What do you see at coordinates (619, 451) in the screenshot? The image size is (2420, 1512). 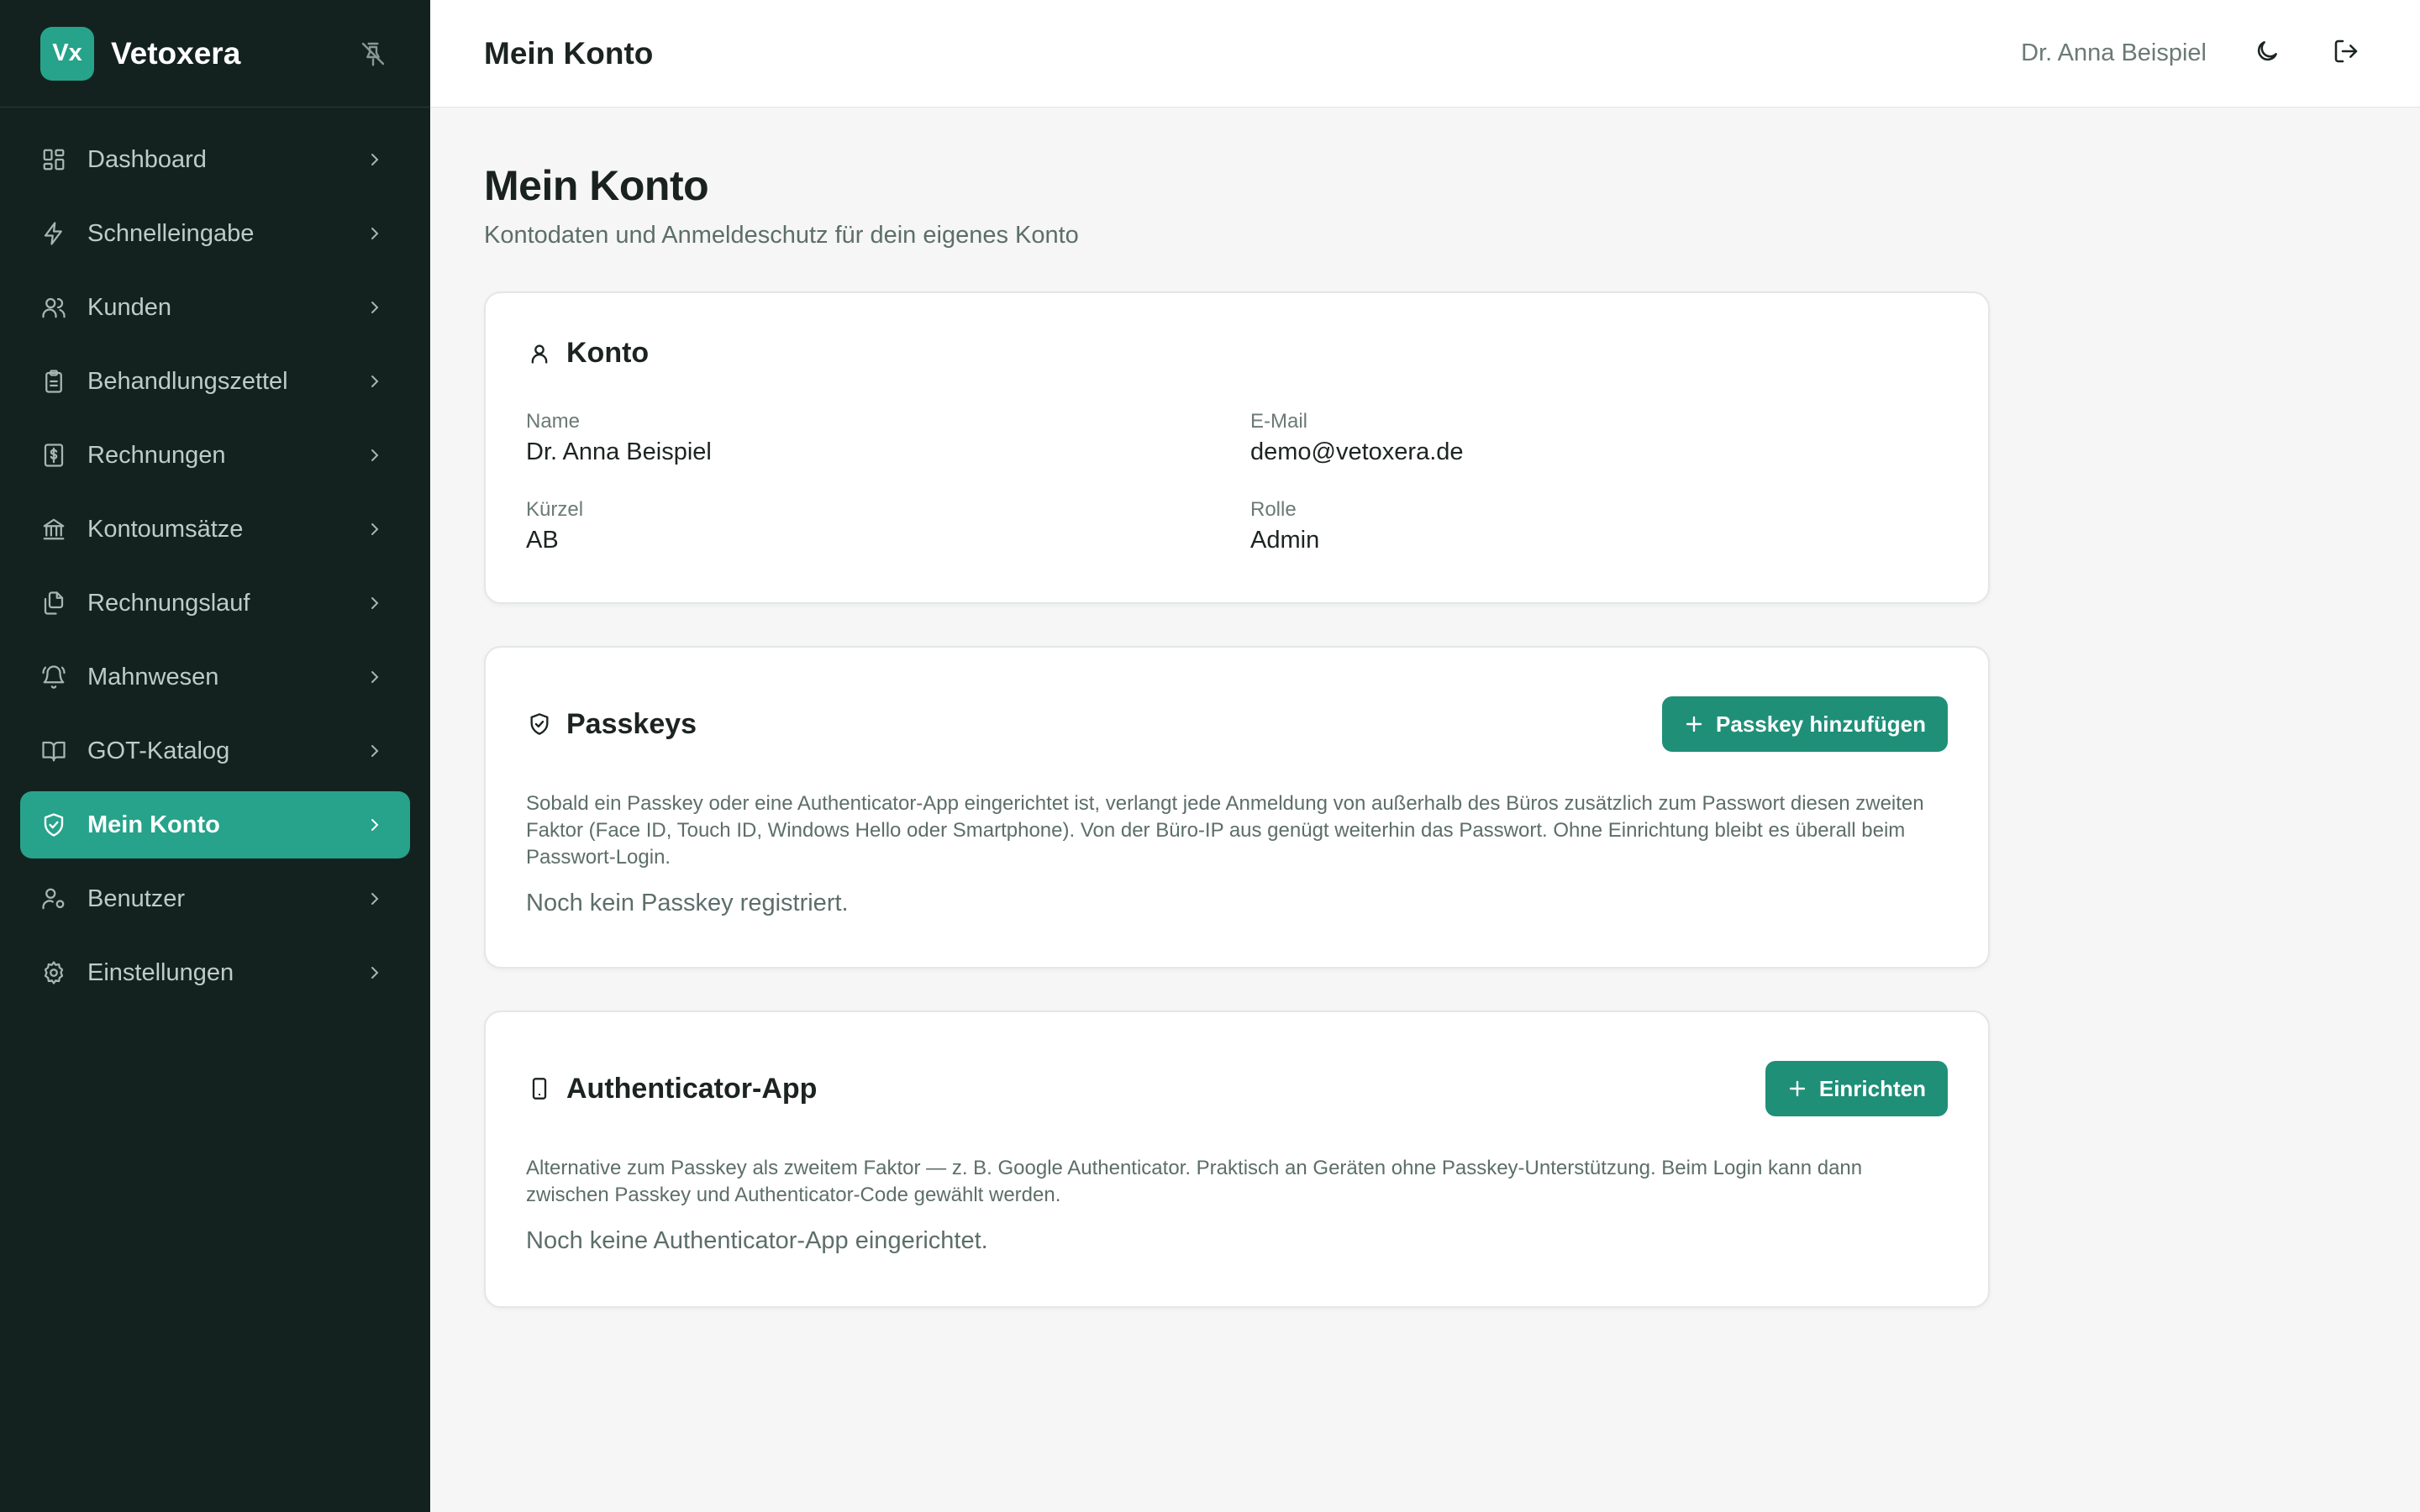 I see `field-value: Dr. Anna Beispiel` at bounding box center [619, 451].